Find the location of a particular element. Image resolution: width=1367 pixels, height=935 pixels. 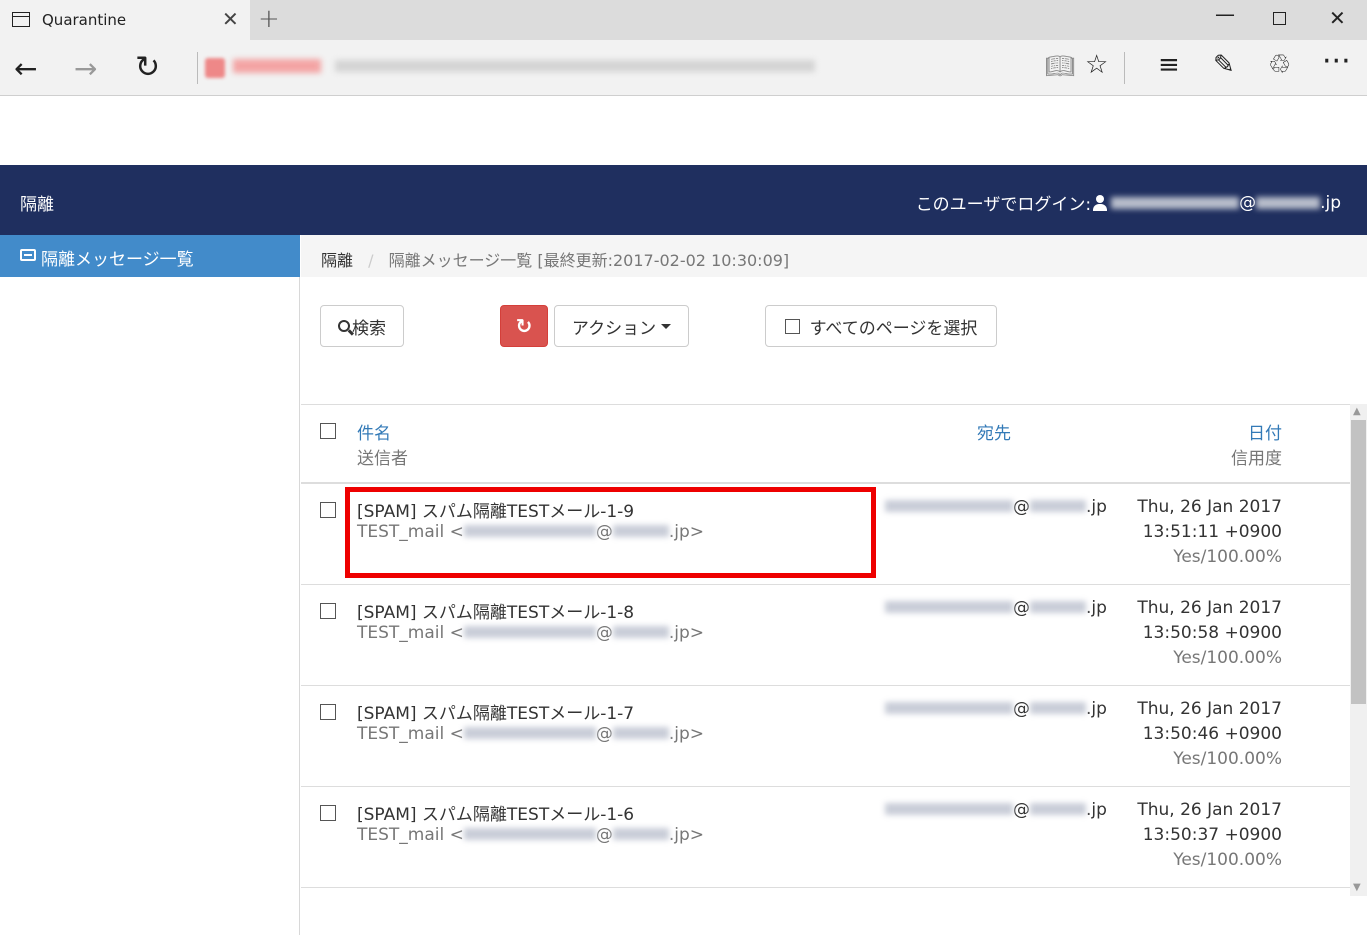

select-all-pages-button: すべてのページを選択 is located at coordinates (881, 326).